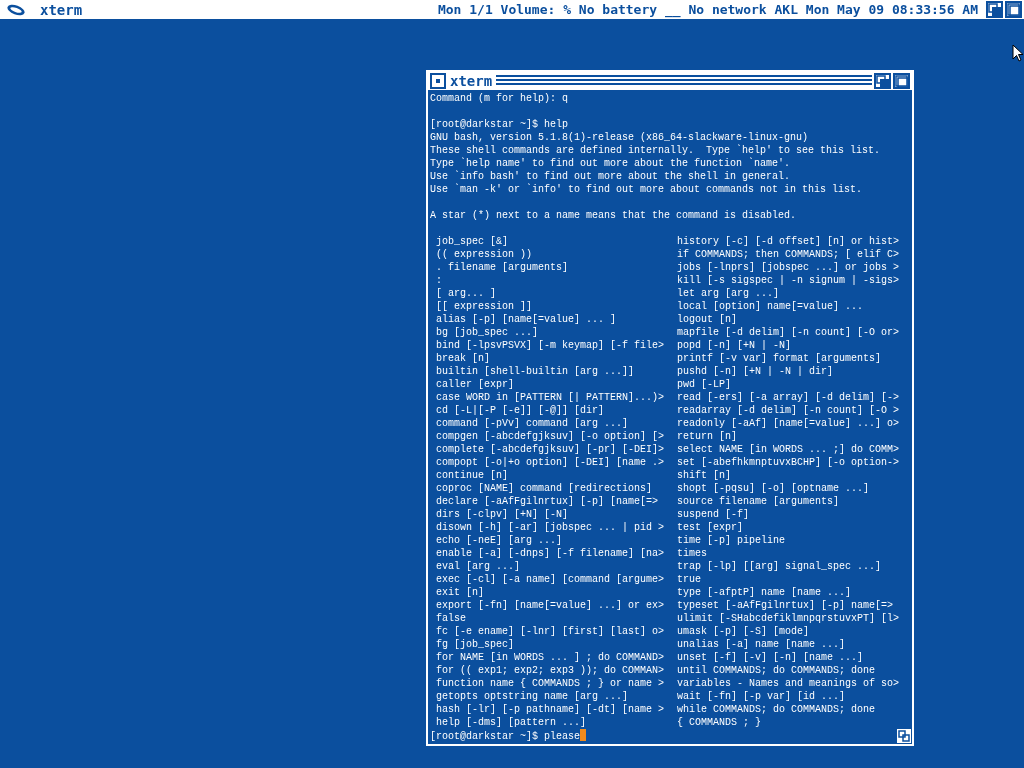 Image resolution: width=1024 pixels, height=768 pixels. What do you see at coordinates (779, 566) in the screenshot?
I see `help-entry: trap [-lp] [[arg] signal_spec ...]` at bounding box center [779, 566].